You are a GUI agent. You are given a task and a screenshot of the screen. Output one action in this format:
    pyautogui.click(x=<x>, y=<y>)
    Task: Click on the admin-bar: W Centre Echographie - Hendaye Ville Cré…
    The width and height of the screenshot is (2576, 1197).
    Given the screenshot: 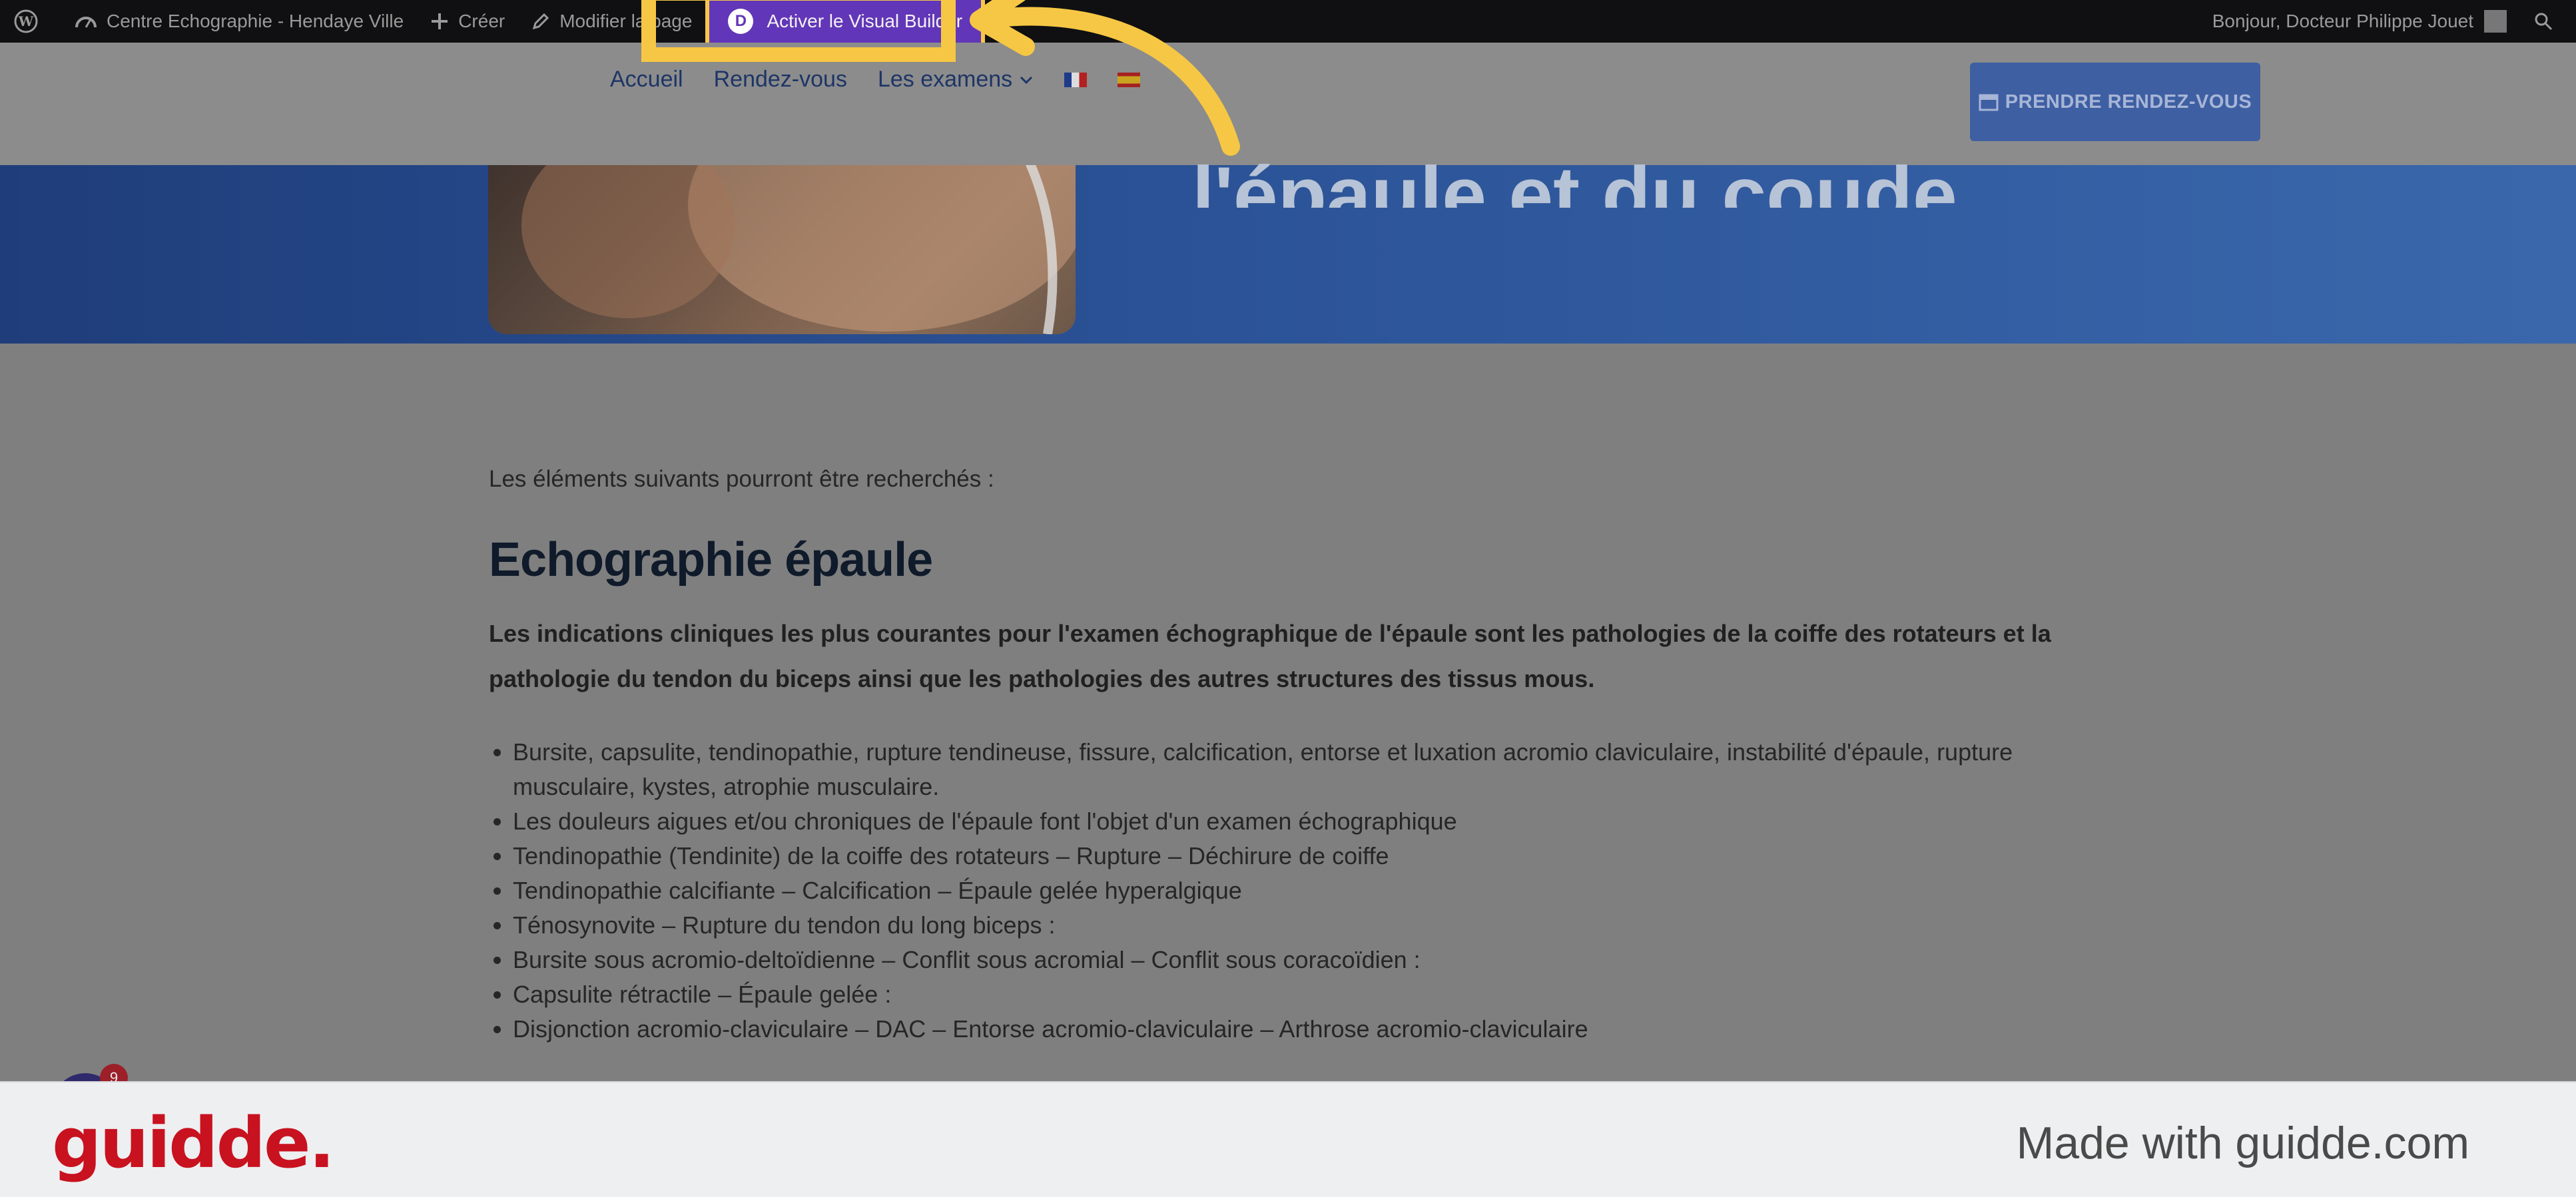 What is the action you would take?
    pyautogui.click(x=1288, y=22)
    